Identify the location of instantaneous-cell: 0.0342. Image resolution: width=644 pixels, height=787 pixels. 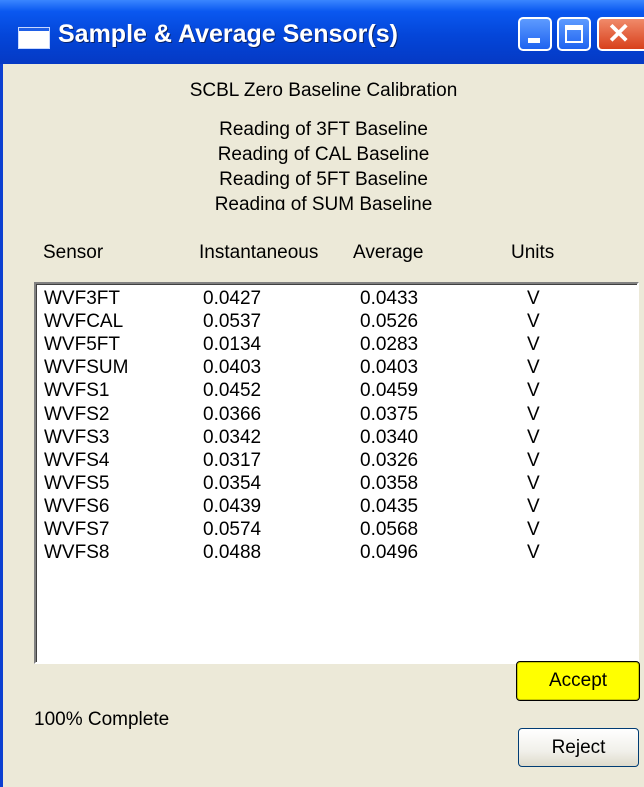
(232, 437).